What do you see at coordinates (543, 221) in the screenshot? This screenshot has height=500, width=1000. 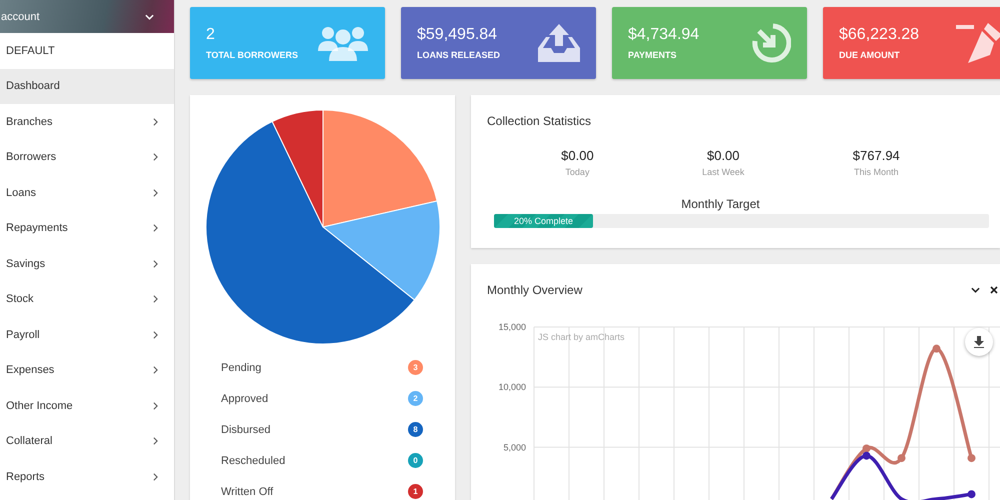 I see `progress-fill: 20% Complete` at bounding box center [543, 221].